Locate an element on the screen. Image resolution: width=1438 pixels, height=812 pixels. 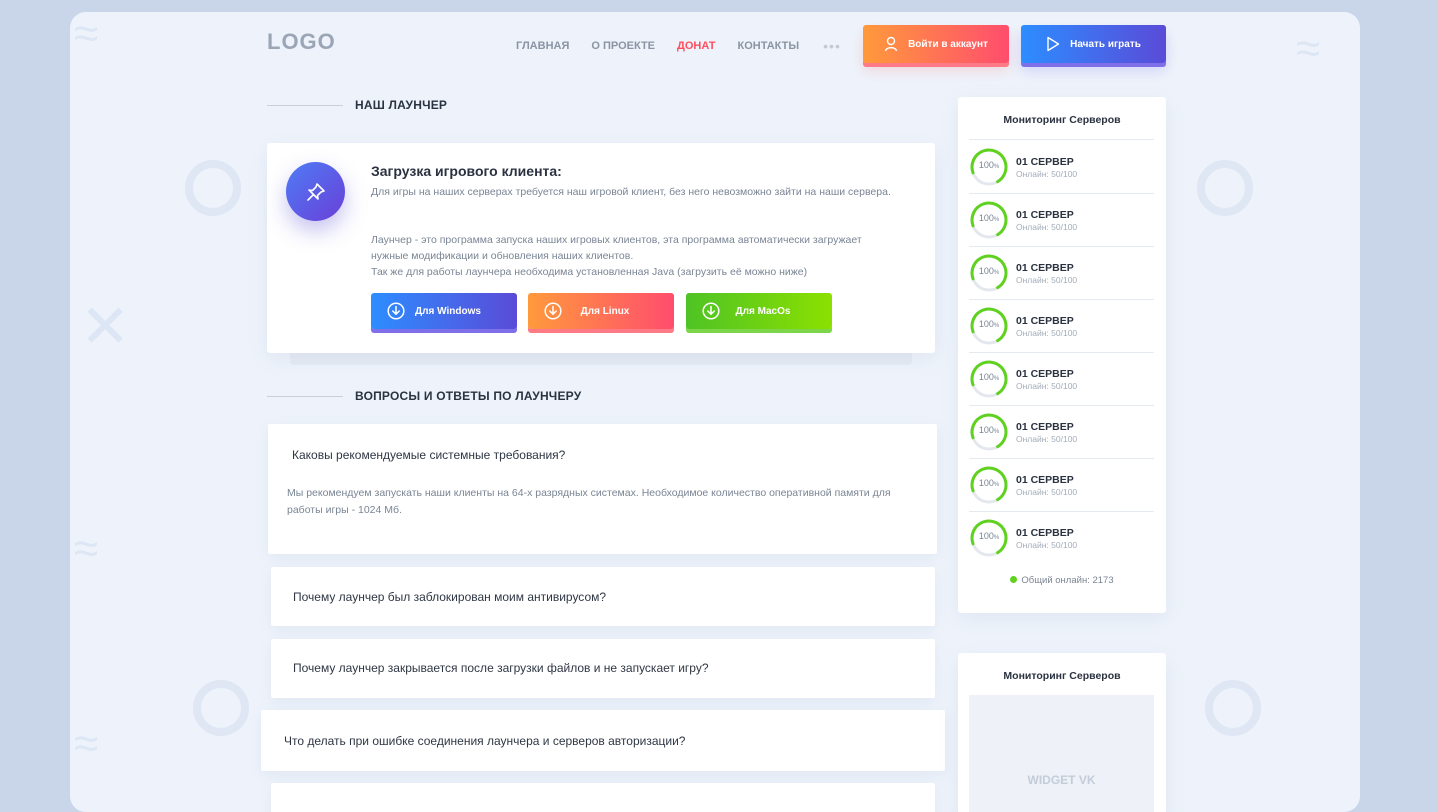
pin-icon is located at coordinates (315, 191).